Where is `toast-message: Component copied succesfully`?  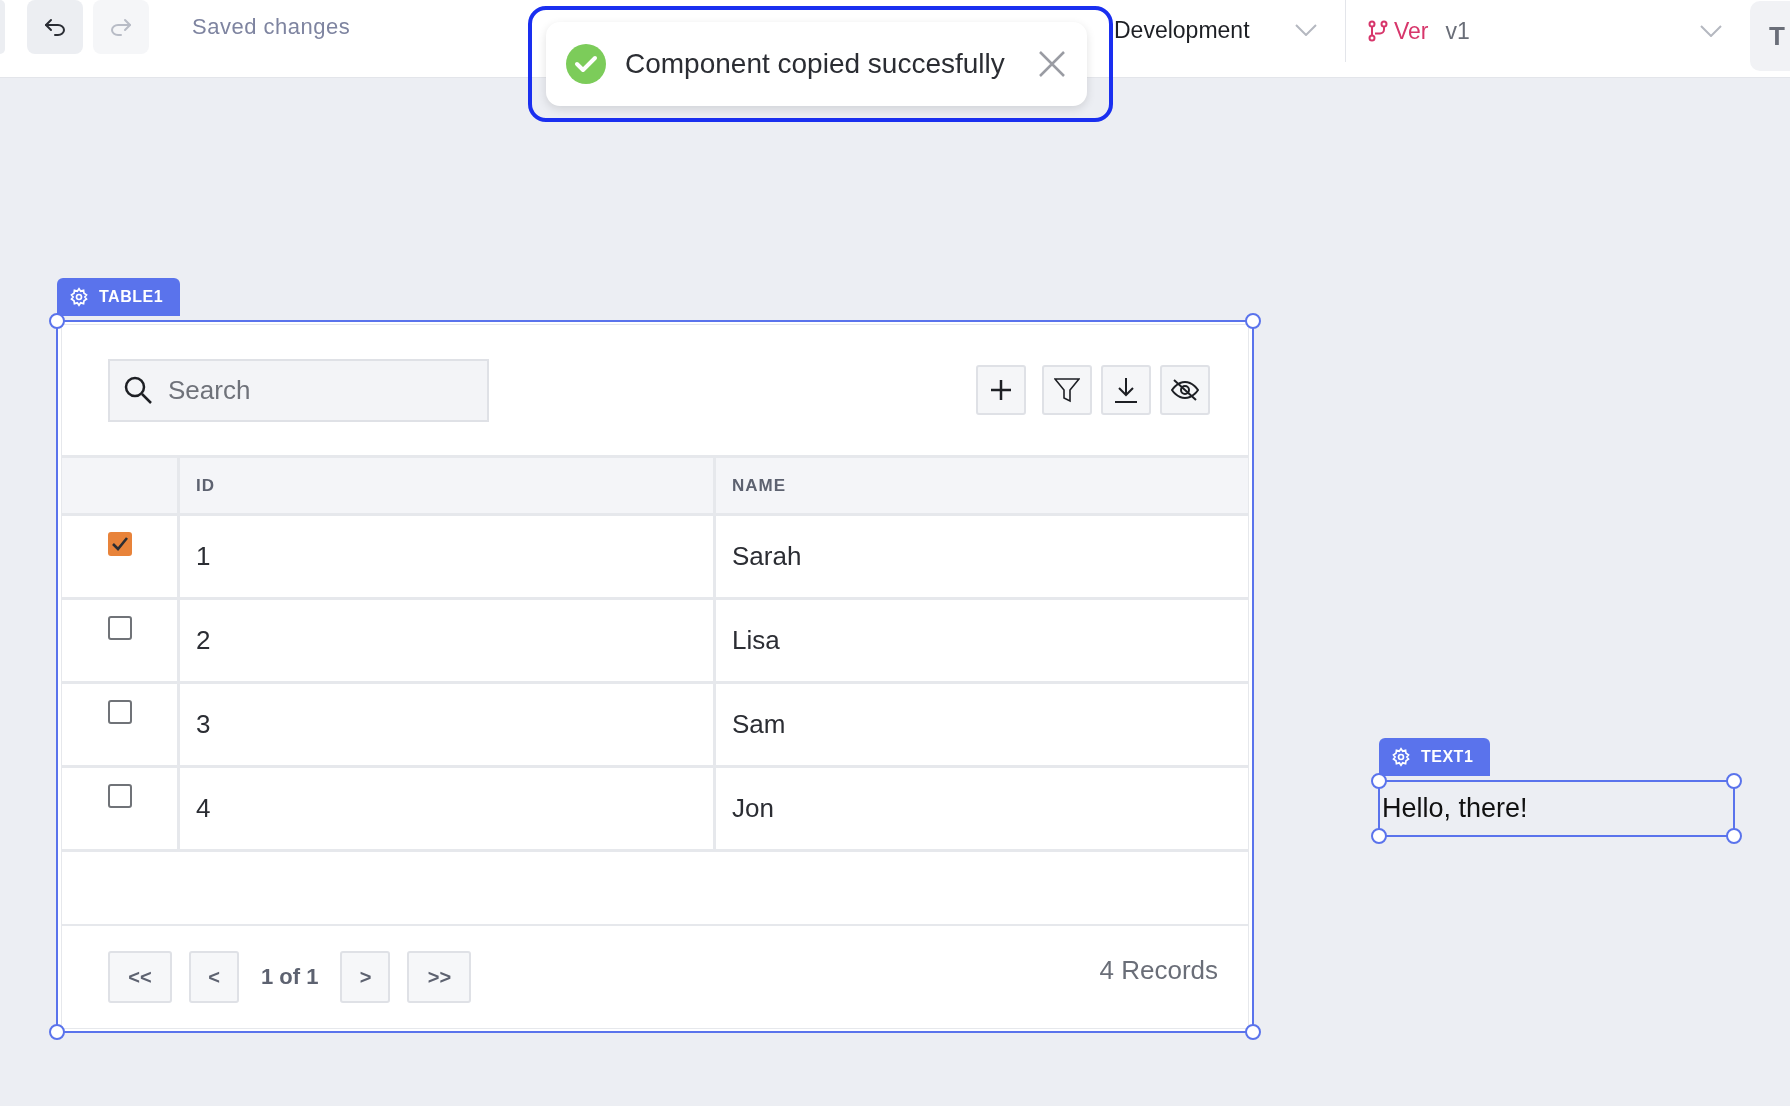
toast-message: Component copied succesfully is located at coordinates (815, 64).